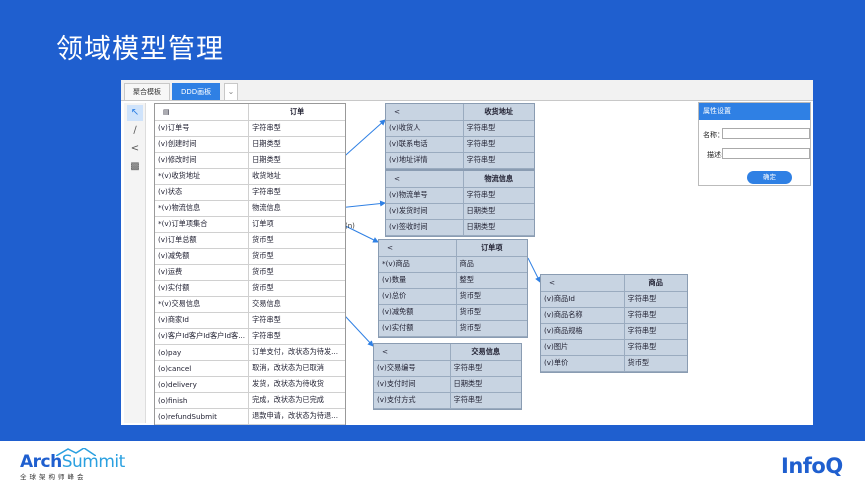  What do you see at coordinates (812, 466) in the screenshot?
I see `infoq-logo: InfoQ` at bounding box center [812, 466].